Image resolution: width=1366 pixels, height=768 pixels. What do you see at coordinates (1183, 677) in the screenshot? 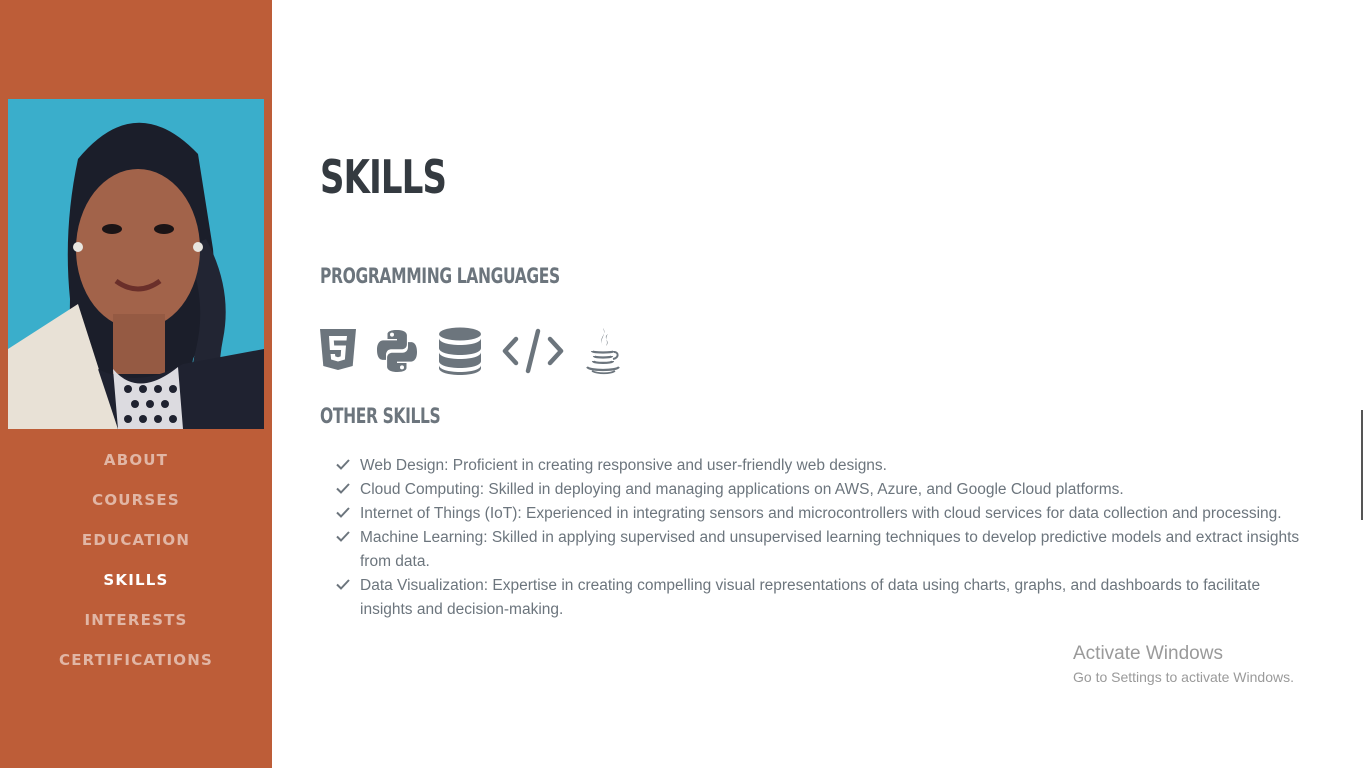
I see `watermark-subtitle: Go to Settings to activate Windows.` at bounding box center [1183, 677].